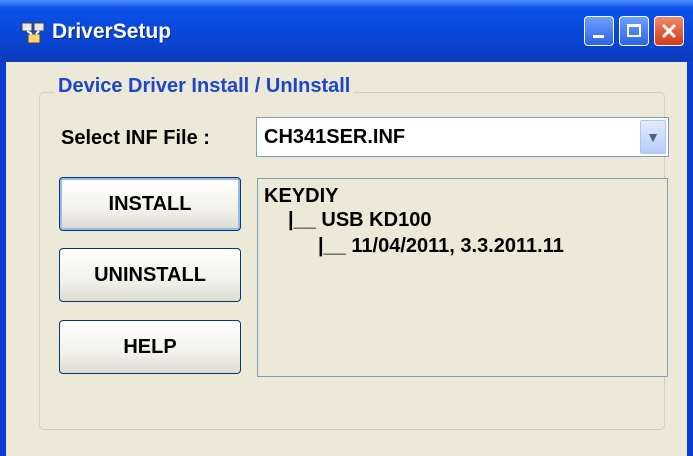 The image size is (693, 456). What do you see at coordinates (204, 86) in the screenshot?
I see `groupbox-title: Device Driver Install / UnInstall` at bounding box center [204, 86].